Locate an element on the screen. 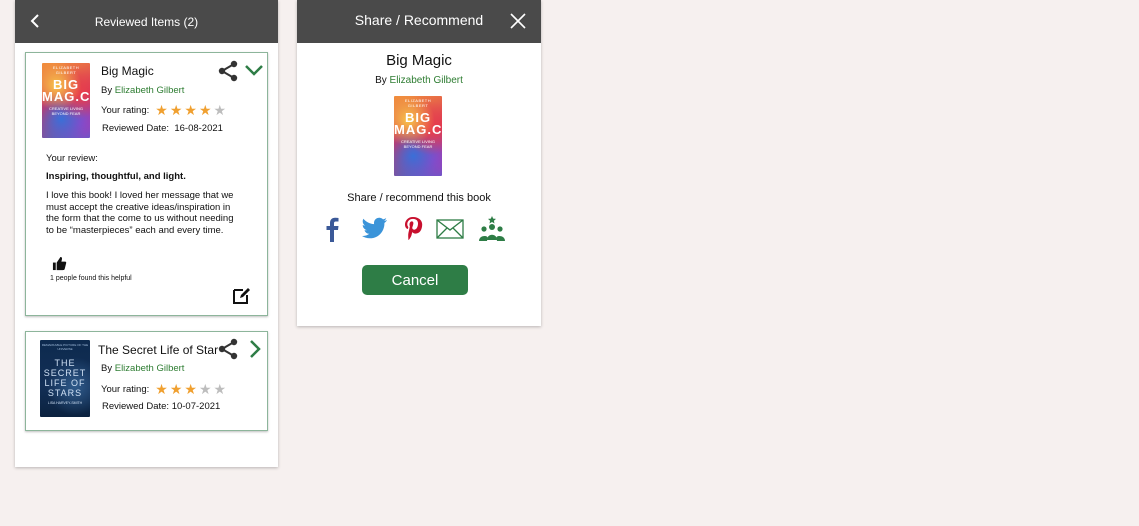 This screenshot has height=526, width=1139. email-icon is located at coordinates (450, 229).